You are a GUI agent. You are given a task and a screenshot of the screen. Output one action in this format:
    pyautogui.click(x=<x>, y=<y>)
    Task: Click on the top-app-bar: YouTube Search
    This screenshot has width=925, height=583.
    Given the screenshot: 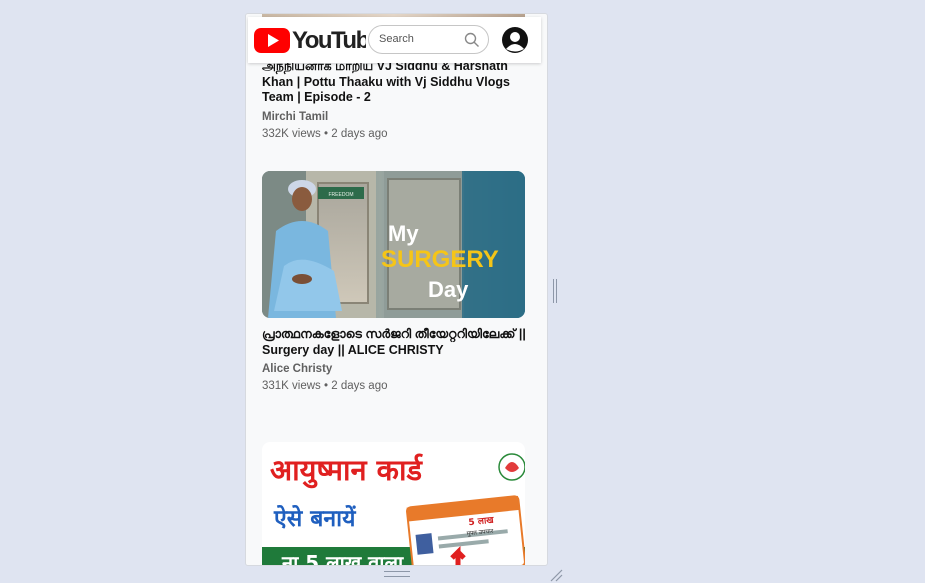 What is the action you would take?
    pyautogui.click(x=394, y=40)
    